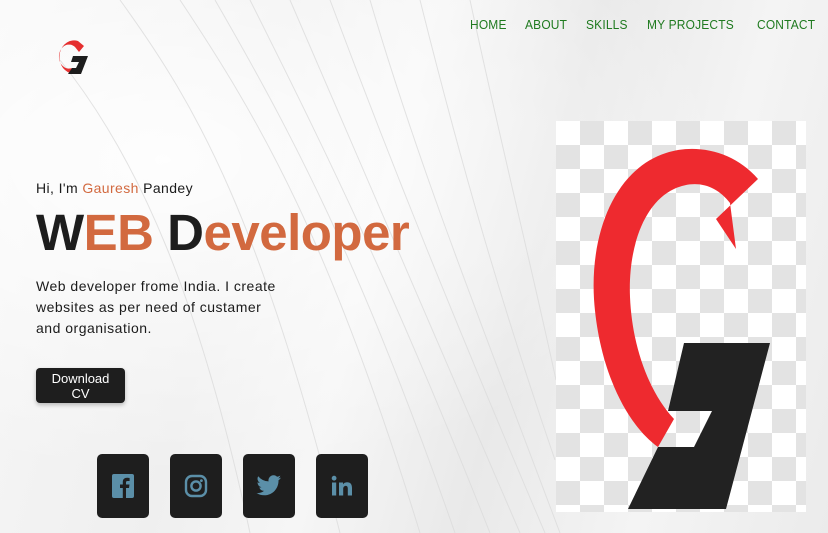 The width and height of the screenshot is (828, 533). Describe the element at coordinates (786, 24) in the screenshot. I see `nav-contact: CONTACT` at that location.